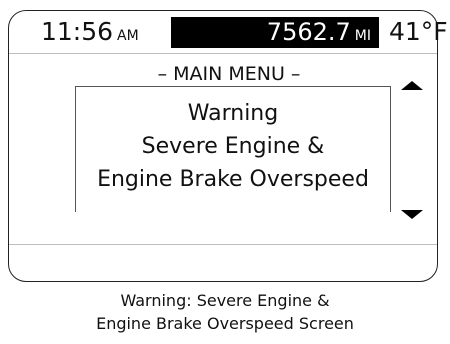  I want to click on scroll-up-arrow-icon, so click(412, 85).